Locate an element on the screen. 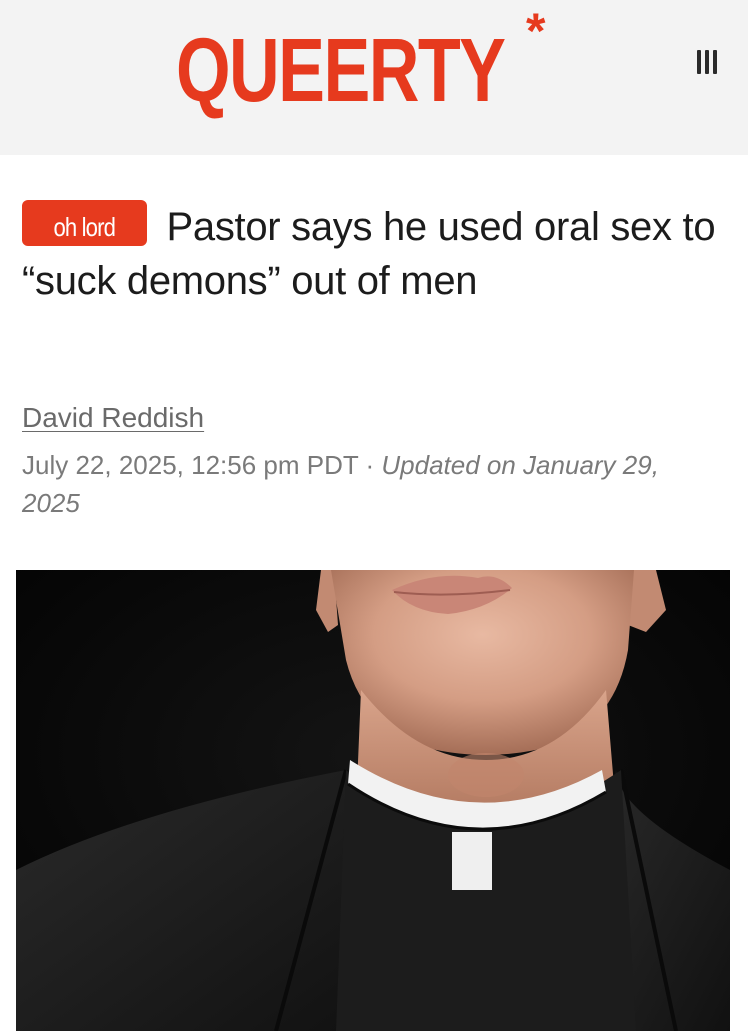 Image resolution: width=748 pixels, height=1031 pixels. logo-asterisk-icon: * is located at coordinates (536, 31).